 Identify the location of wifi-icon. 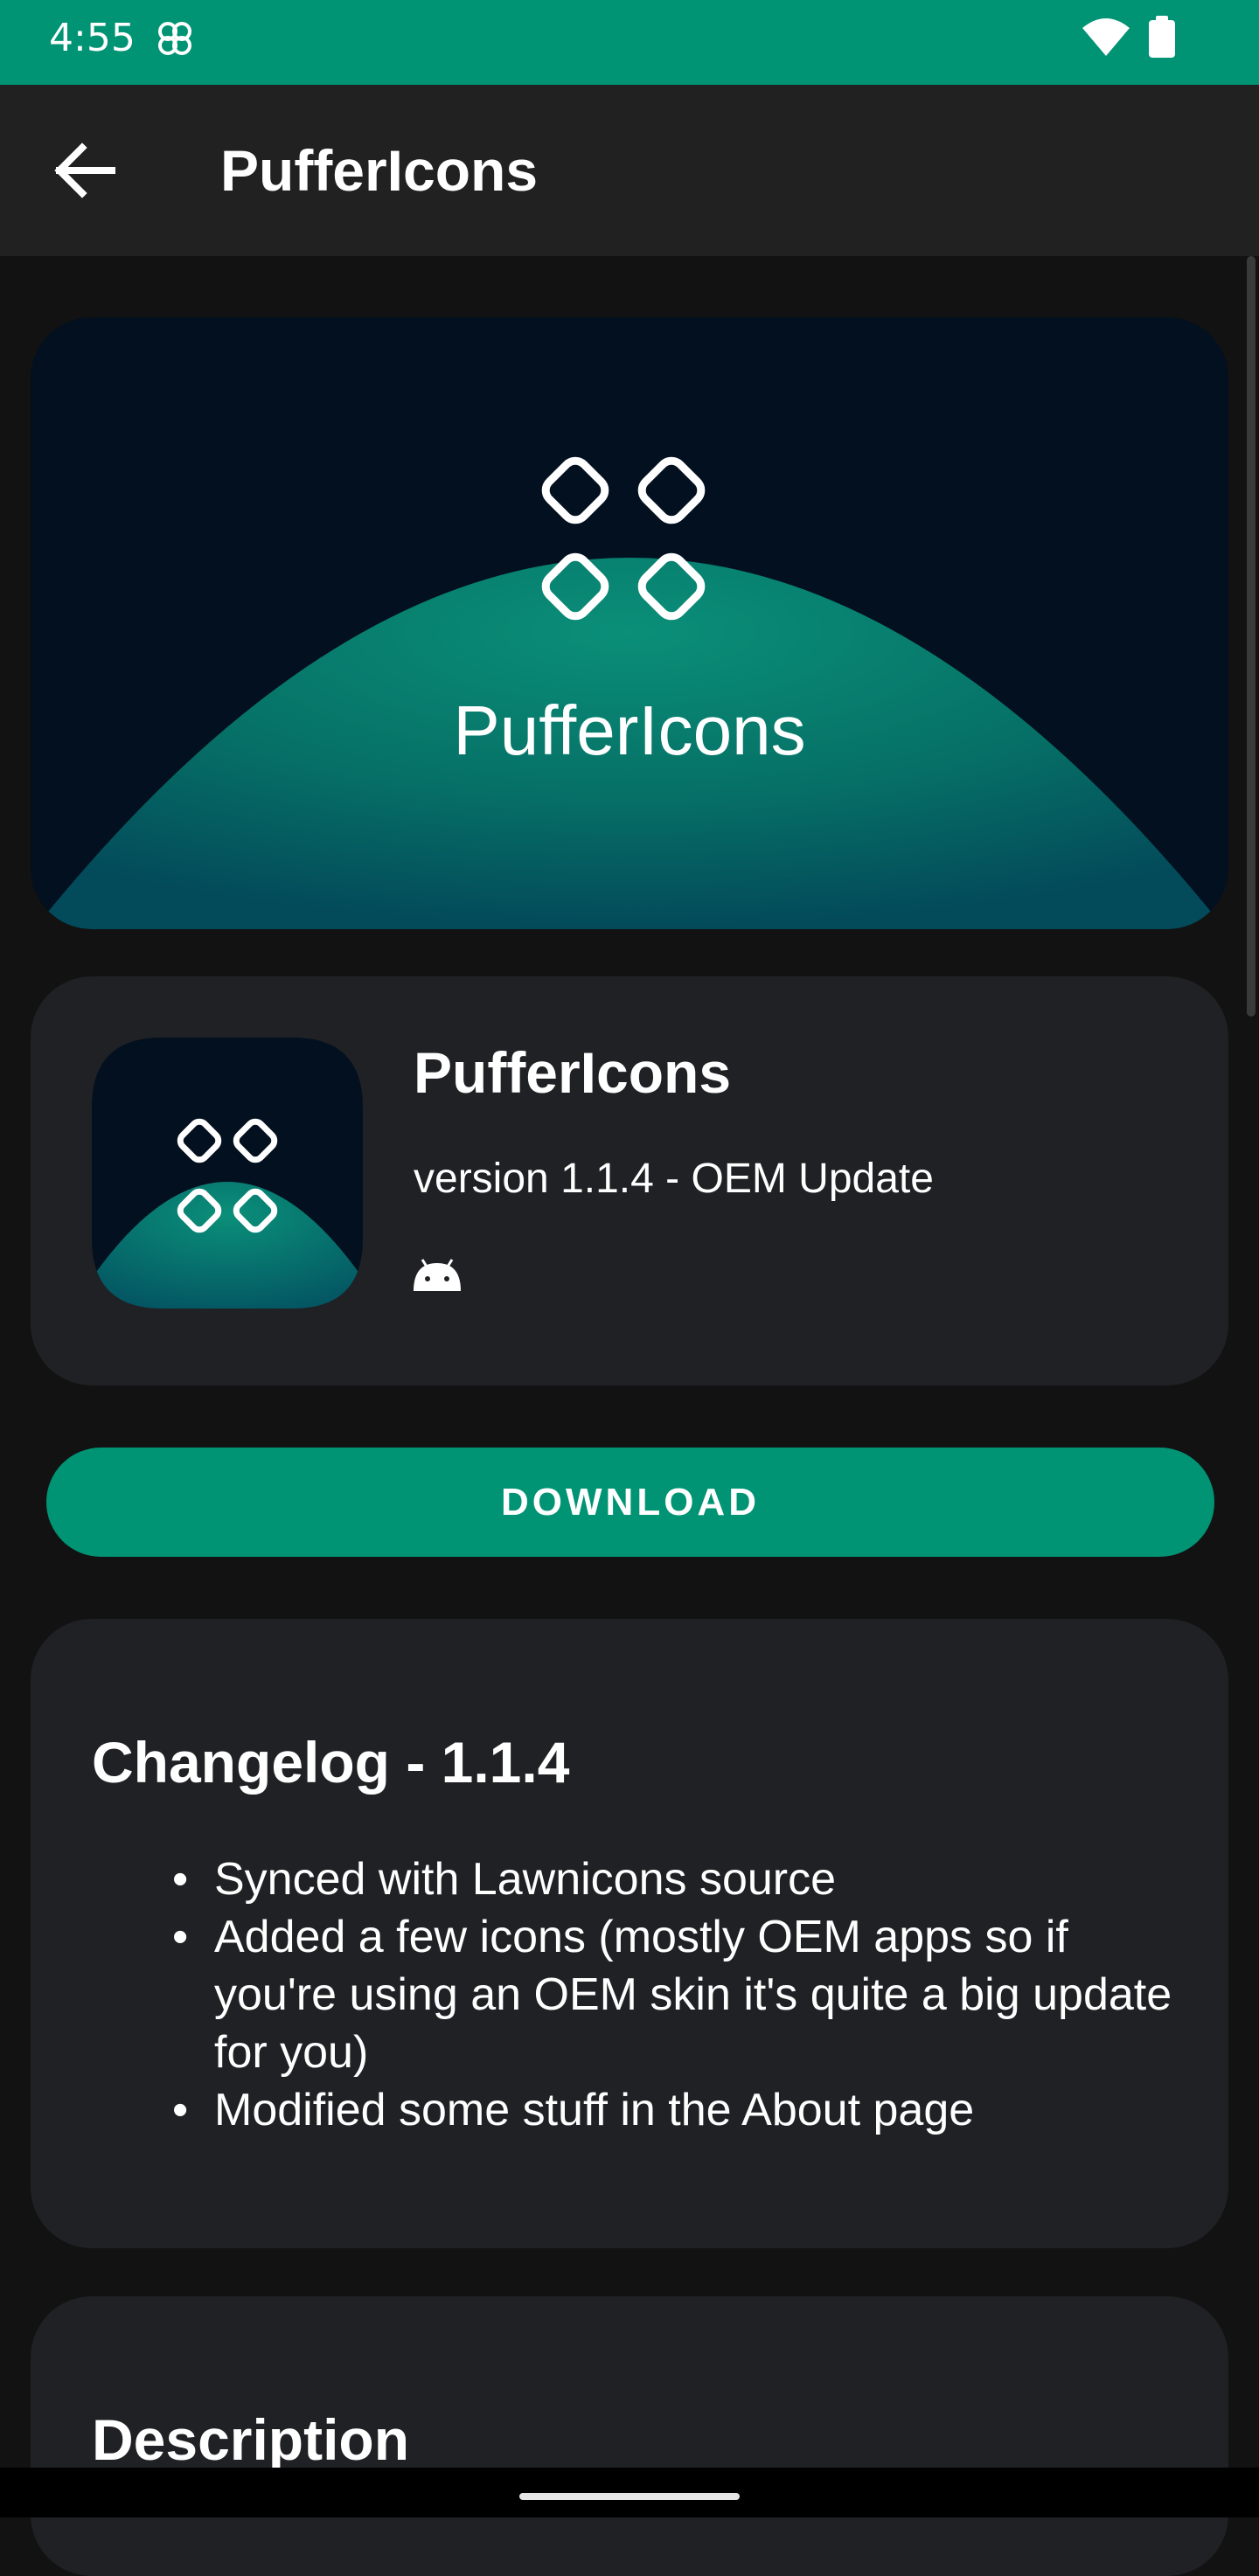
(1106, 37).